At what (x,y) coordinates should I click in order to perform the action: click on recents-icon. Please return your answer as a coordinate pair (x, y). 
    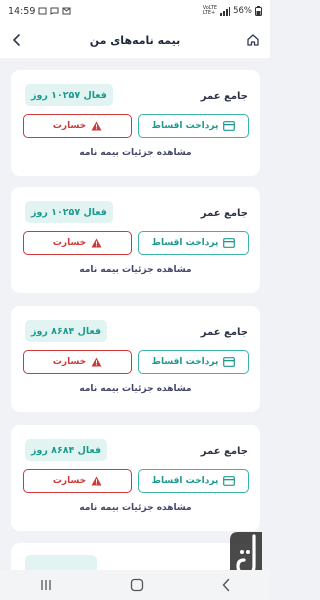
    Looking at the image, I should click on (46, 585).